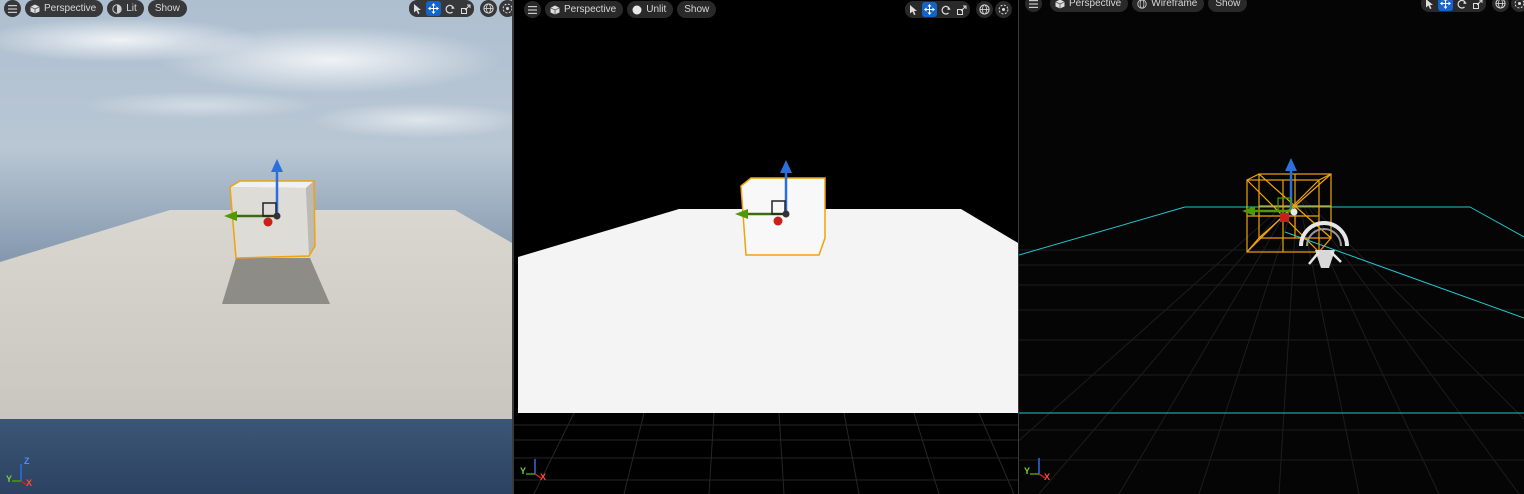 This screenshot has height=494, width=1524. I want to click on view-mode-button: Unlit, so click(650, 9).